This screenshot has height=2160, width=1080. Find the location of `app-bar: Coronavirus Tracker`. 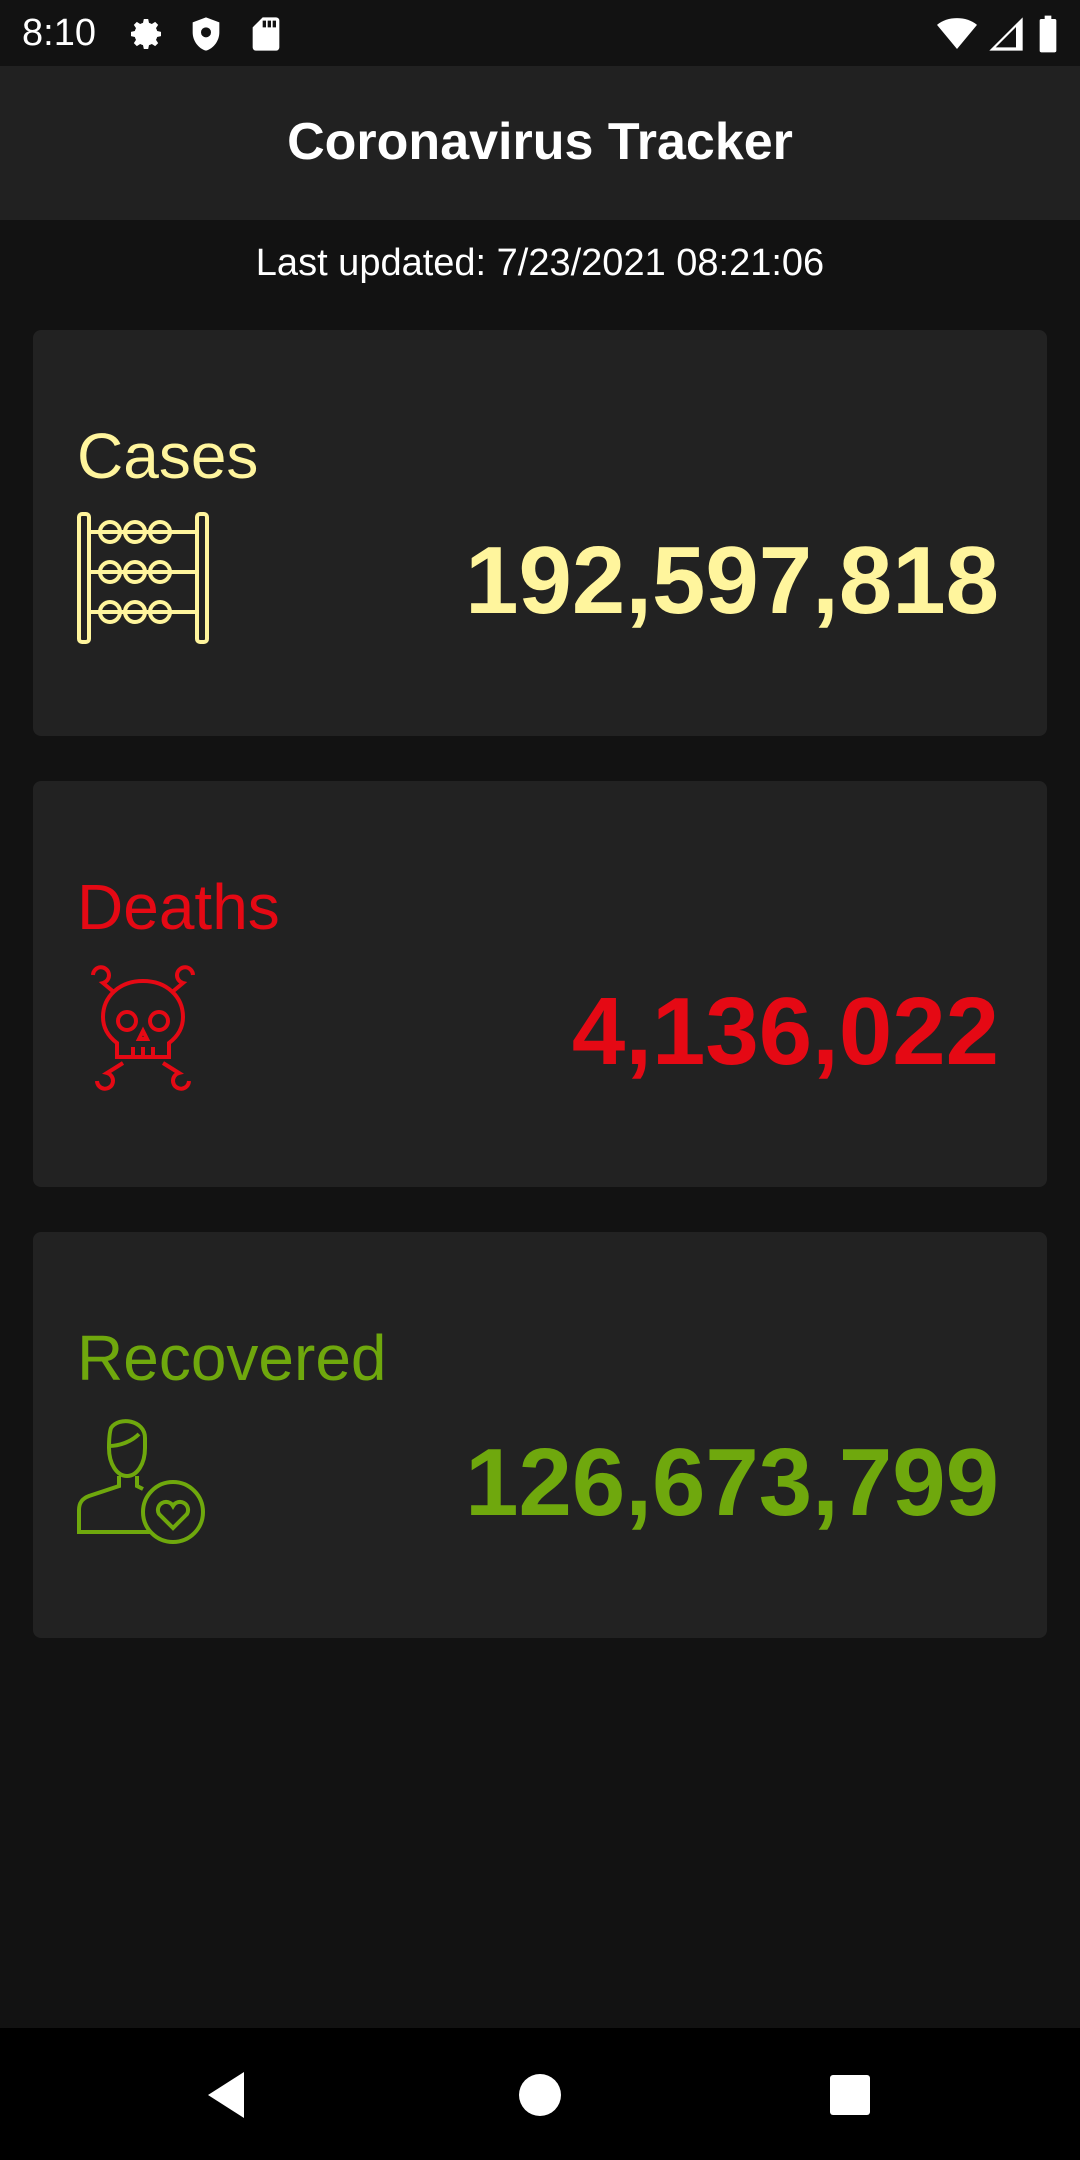

app-bar: Coronavirus Tracker is located at coordinates (540, 143).